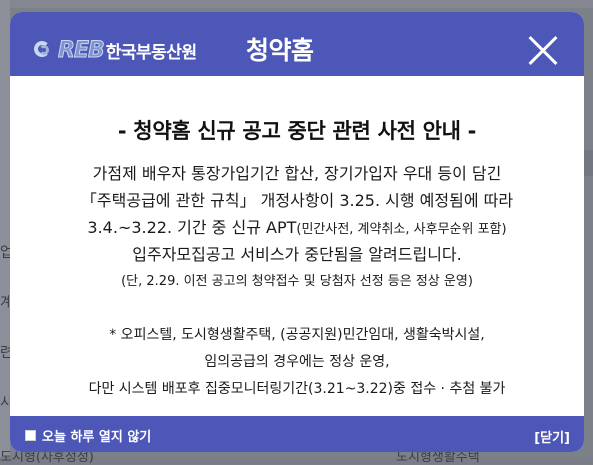 This screenshot has height=465, width=593. What do you see at coordinates (280, 50) in the screenshot?
I see `brand-name: 청약홈` at bounding box center [280, 50].